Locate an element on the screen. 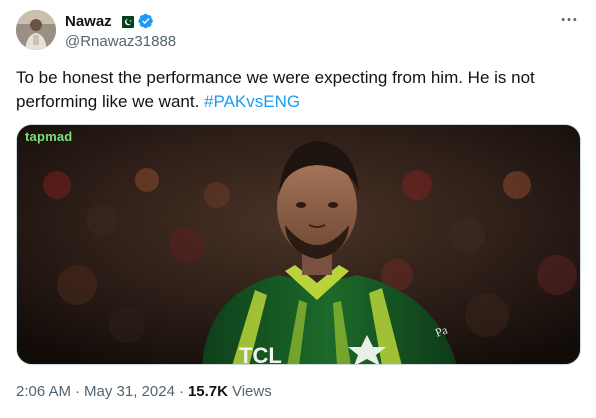  tweet-time: 2:06 AM is located at coordinates (43, 391).